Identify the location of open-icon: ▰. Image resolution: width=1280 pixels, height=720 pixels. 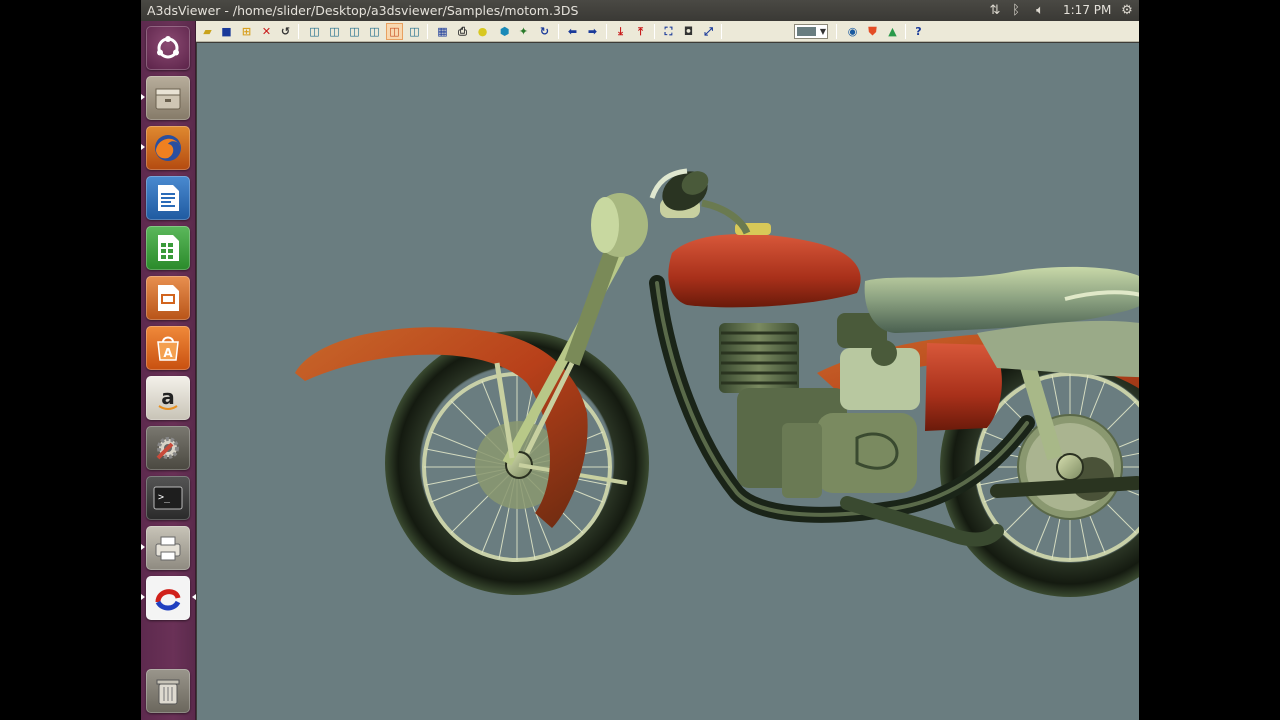
(207, 31).